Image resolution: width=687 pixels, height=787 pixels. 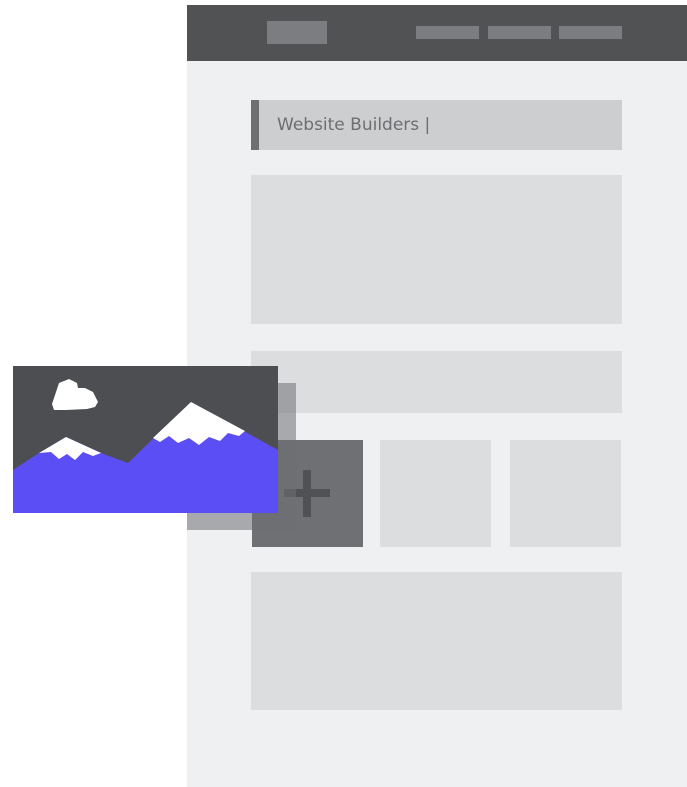 What do you see at coordinates (354, 125) in the screenshot?
I see `search-input-text: Website Builders |` at bounding box center [354, 125].